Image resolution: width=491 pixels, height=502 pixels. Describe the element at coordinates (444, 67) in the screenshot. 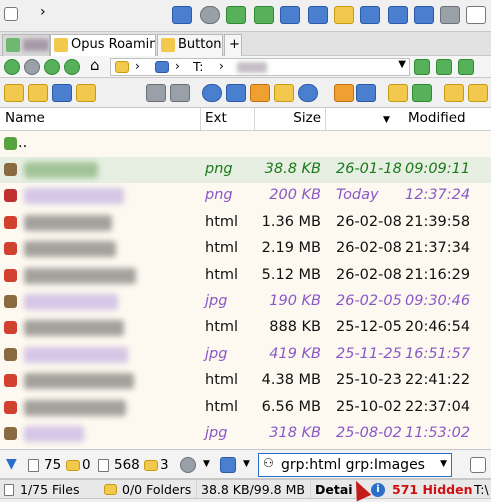

I see `pane-left-icon` at that location.